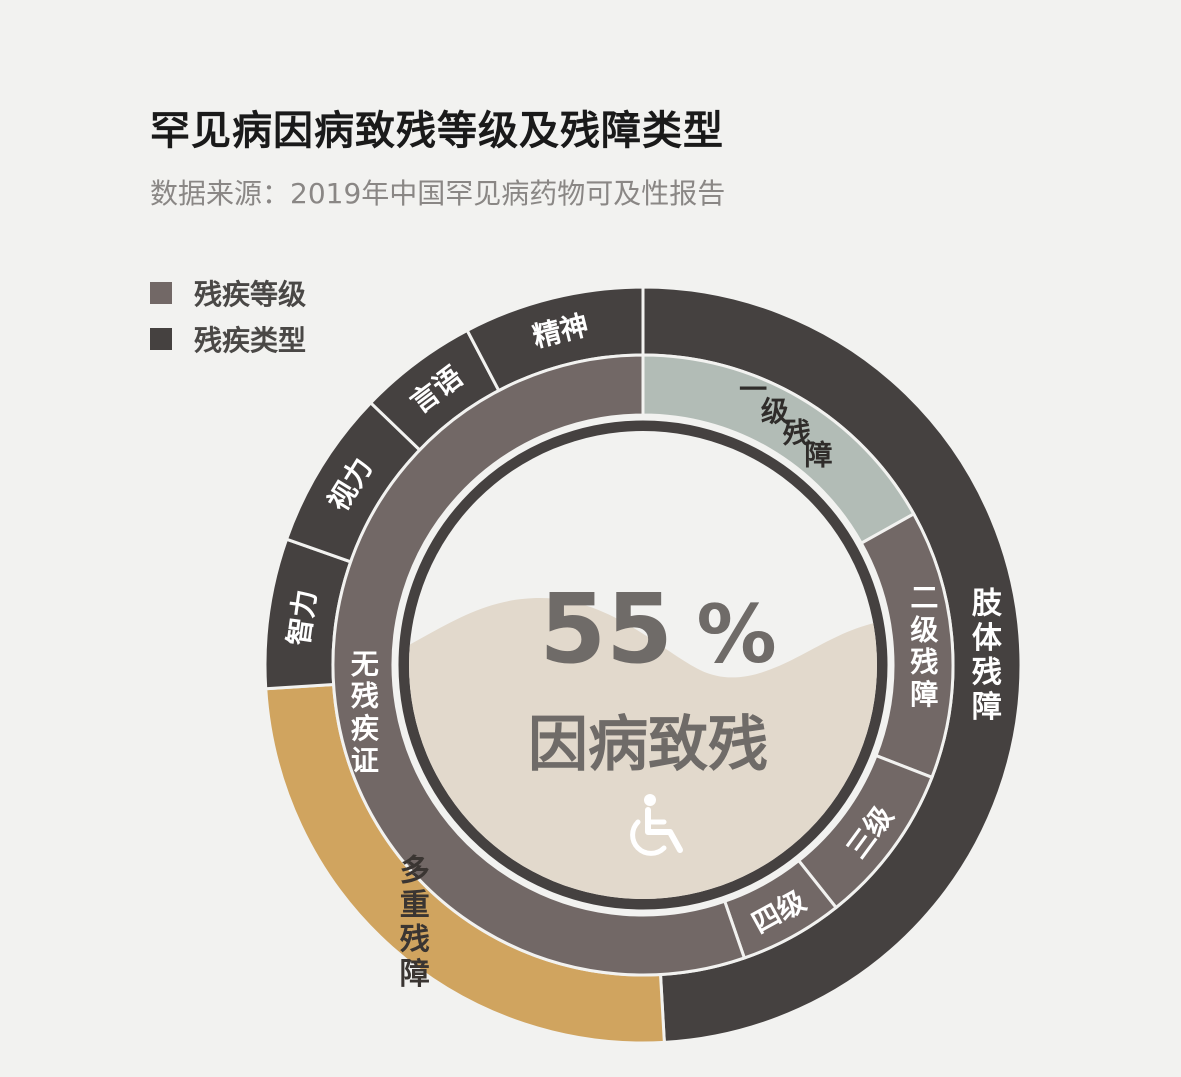  Describe the element at coordinates (987, 655) in the screenshot. I see `type-label: 肢体残障` at that location.